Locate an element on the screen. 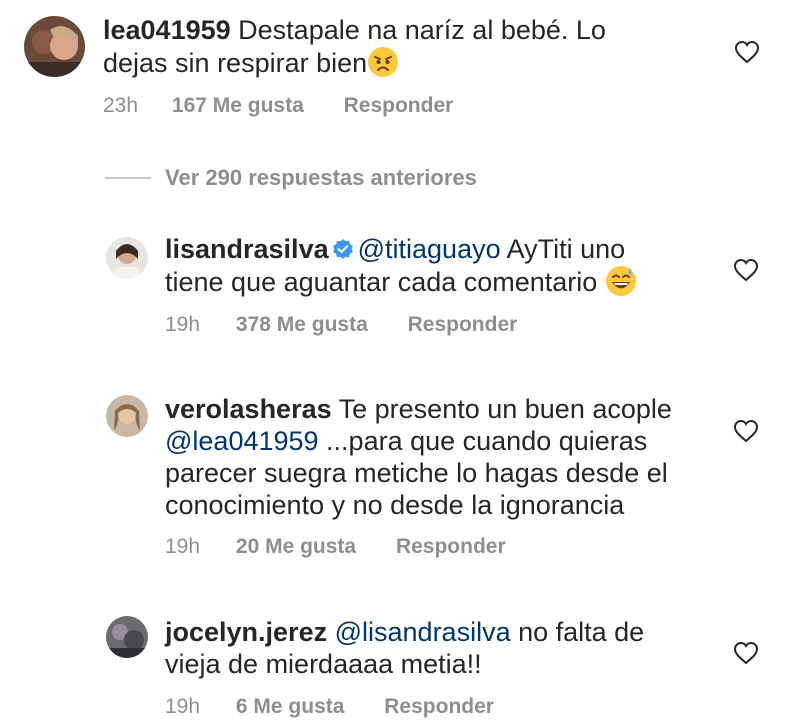  comment-meta: 23h 167 Me gusta Responder is located at coordinates (278, 106).